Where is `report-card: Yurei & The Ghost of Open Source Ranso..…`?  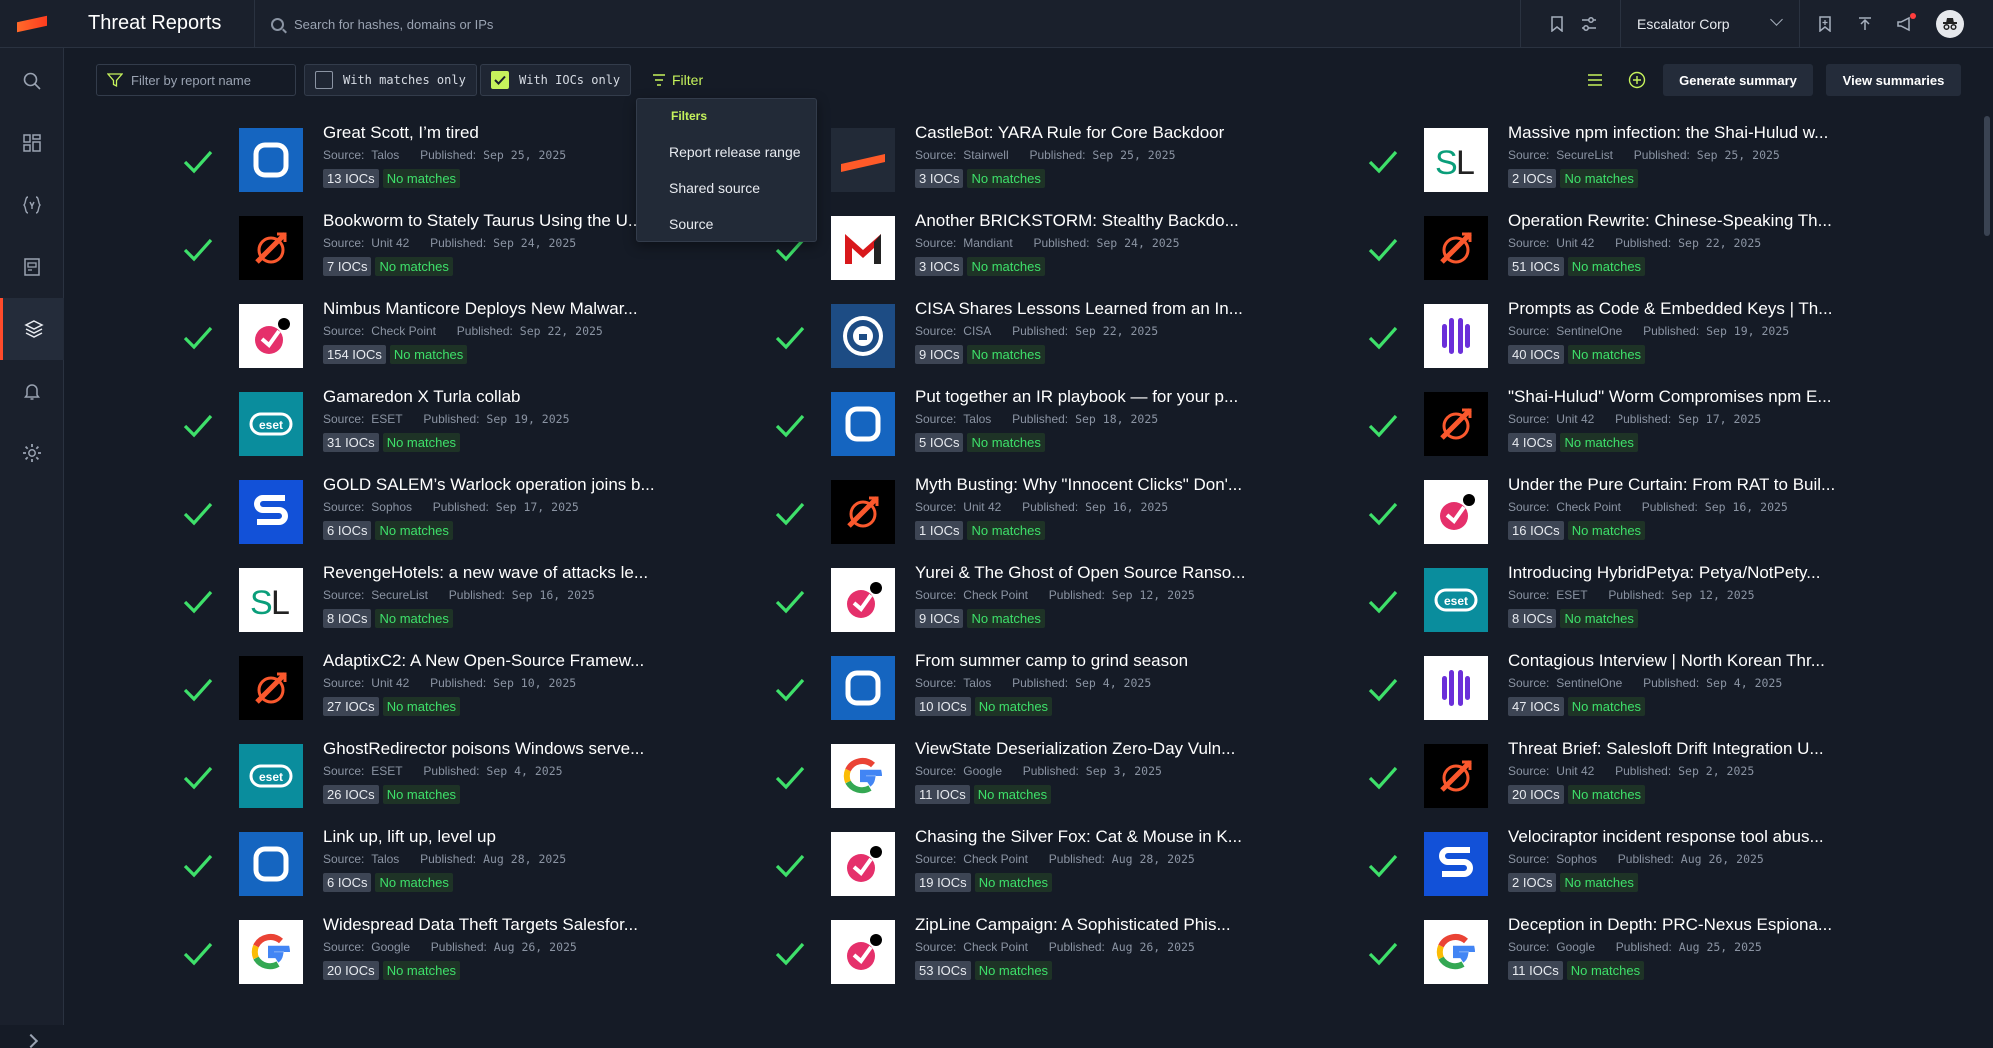
report-card: Yurei & The Ghost of Open Source Ranso..… is located at coordinates (1050, 600).